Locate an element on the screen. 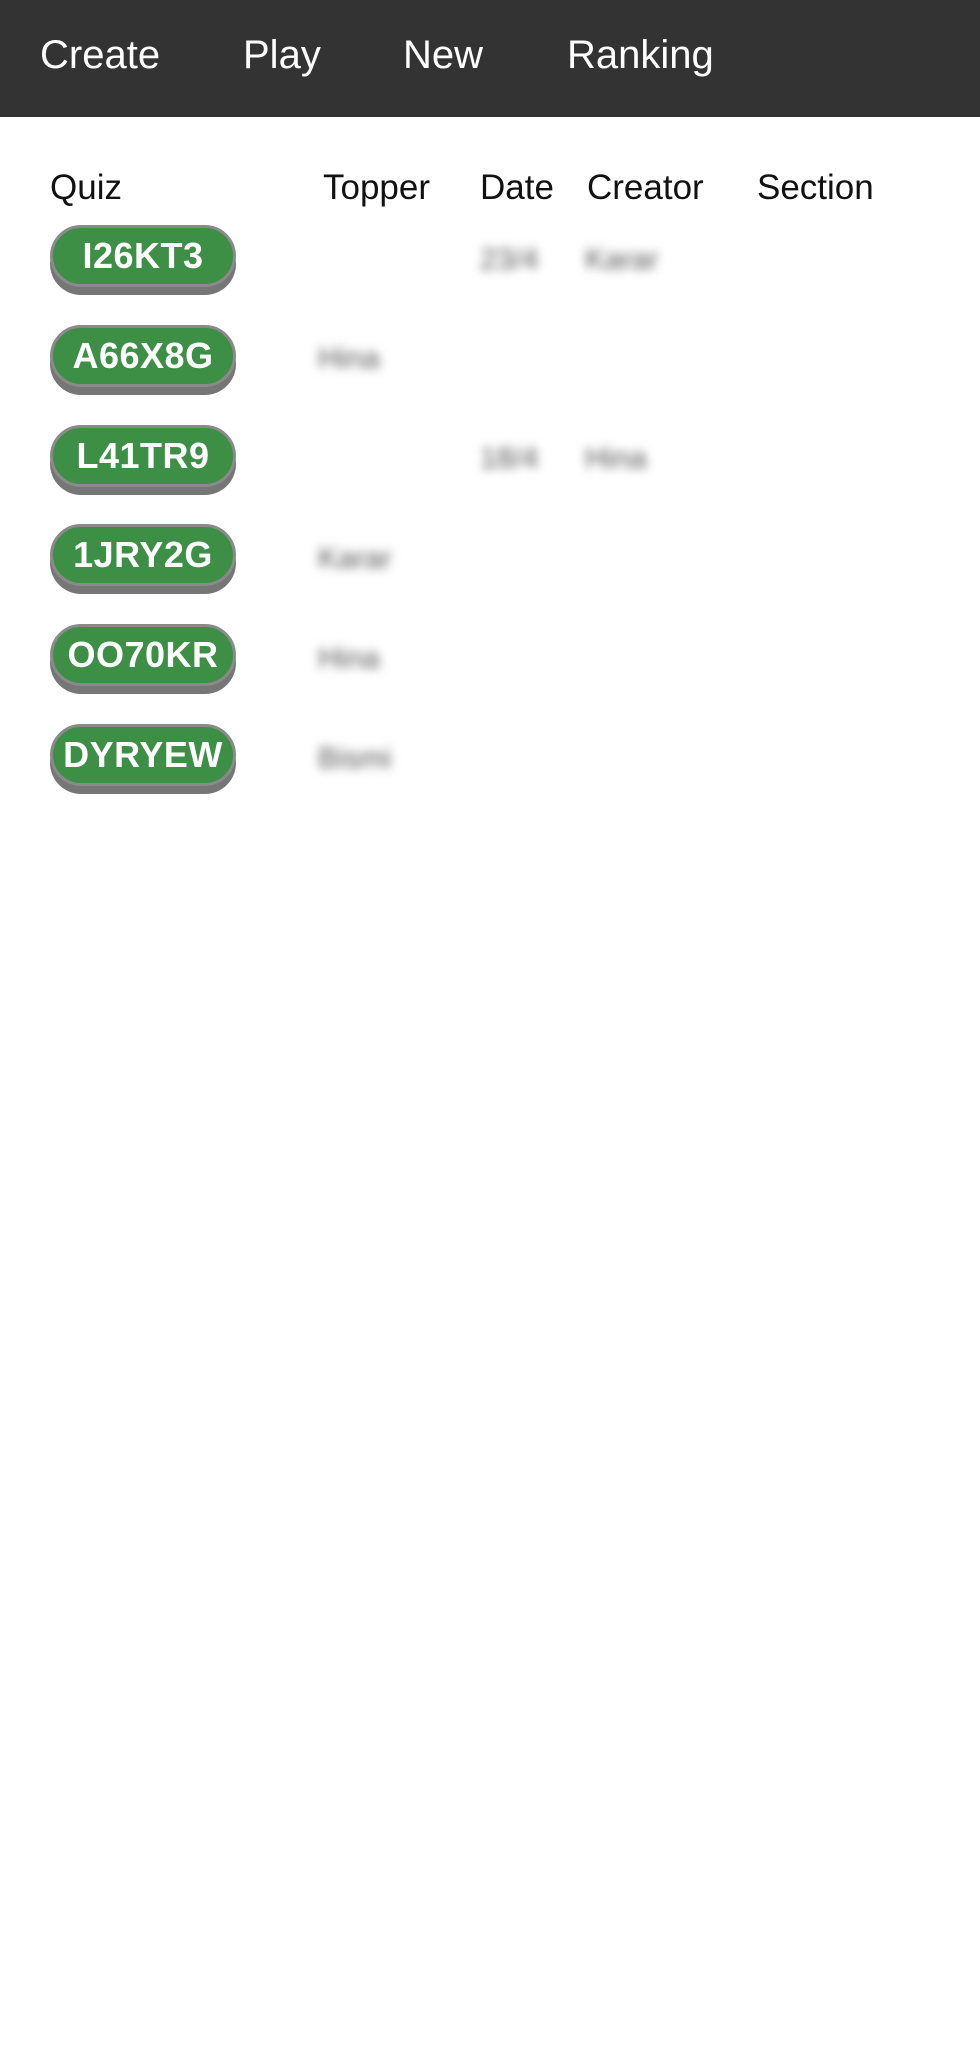 The image size is (980, 2048). creator-cell: Karar is located at coordinates (622, 259).